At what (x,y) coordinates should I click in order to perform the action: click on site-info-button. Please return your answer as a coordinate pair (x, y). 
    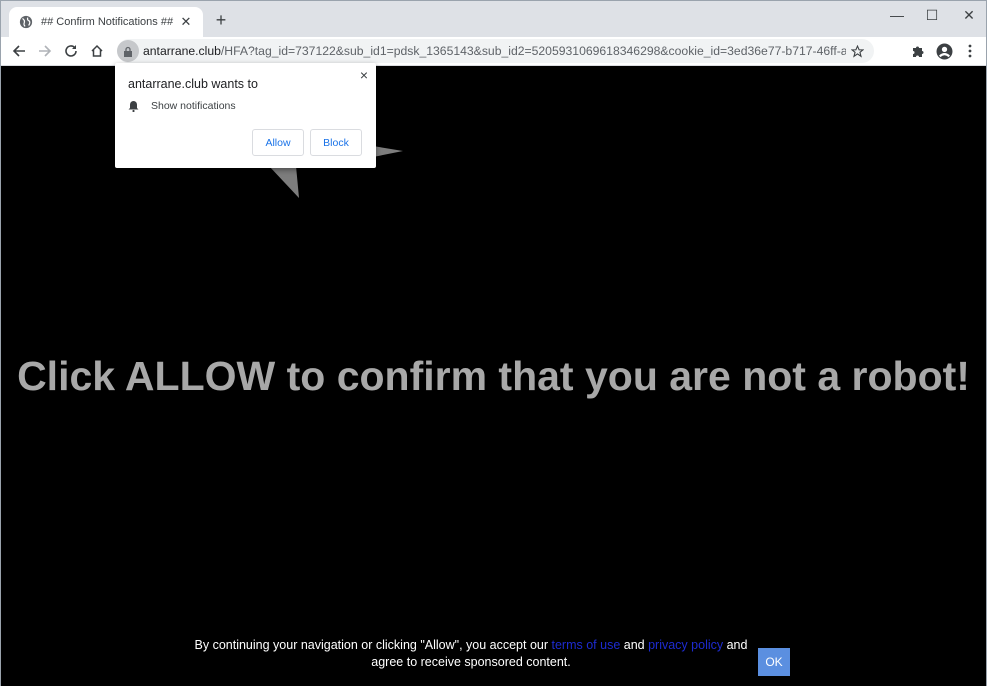
    Looking at the image, I should click on (128, 51).